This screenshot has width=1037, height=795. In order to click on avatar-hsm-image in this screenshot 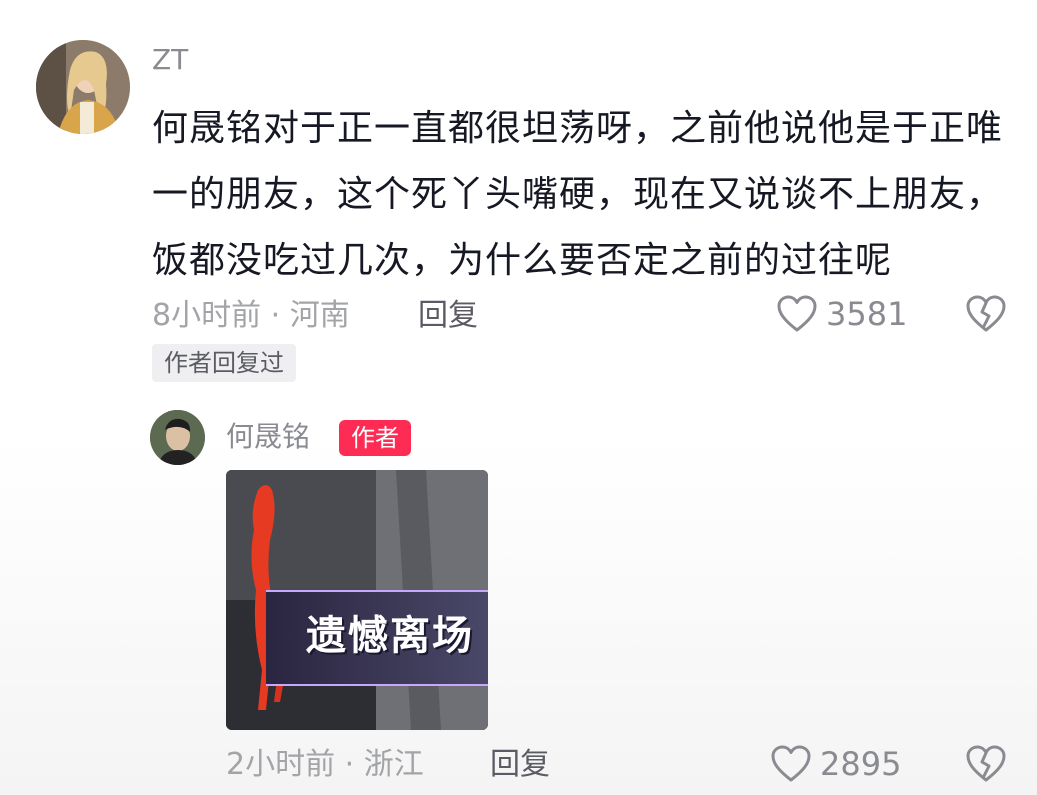, I will do `click(177, 437)`.